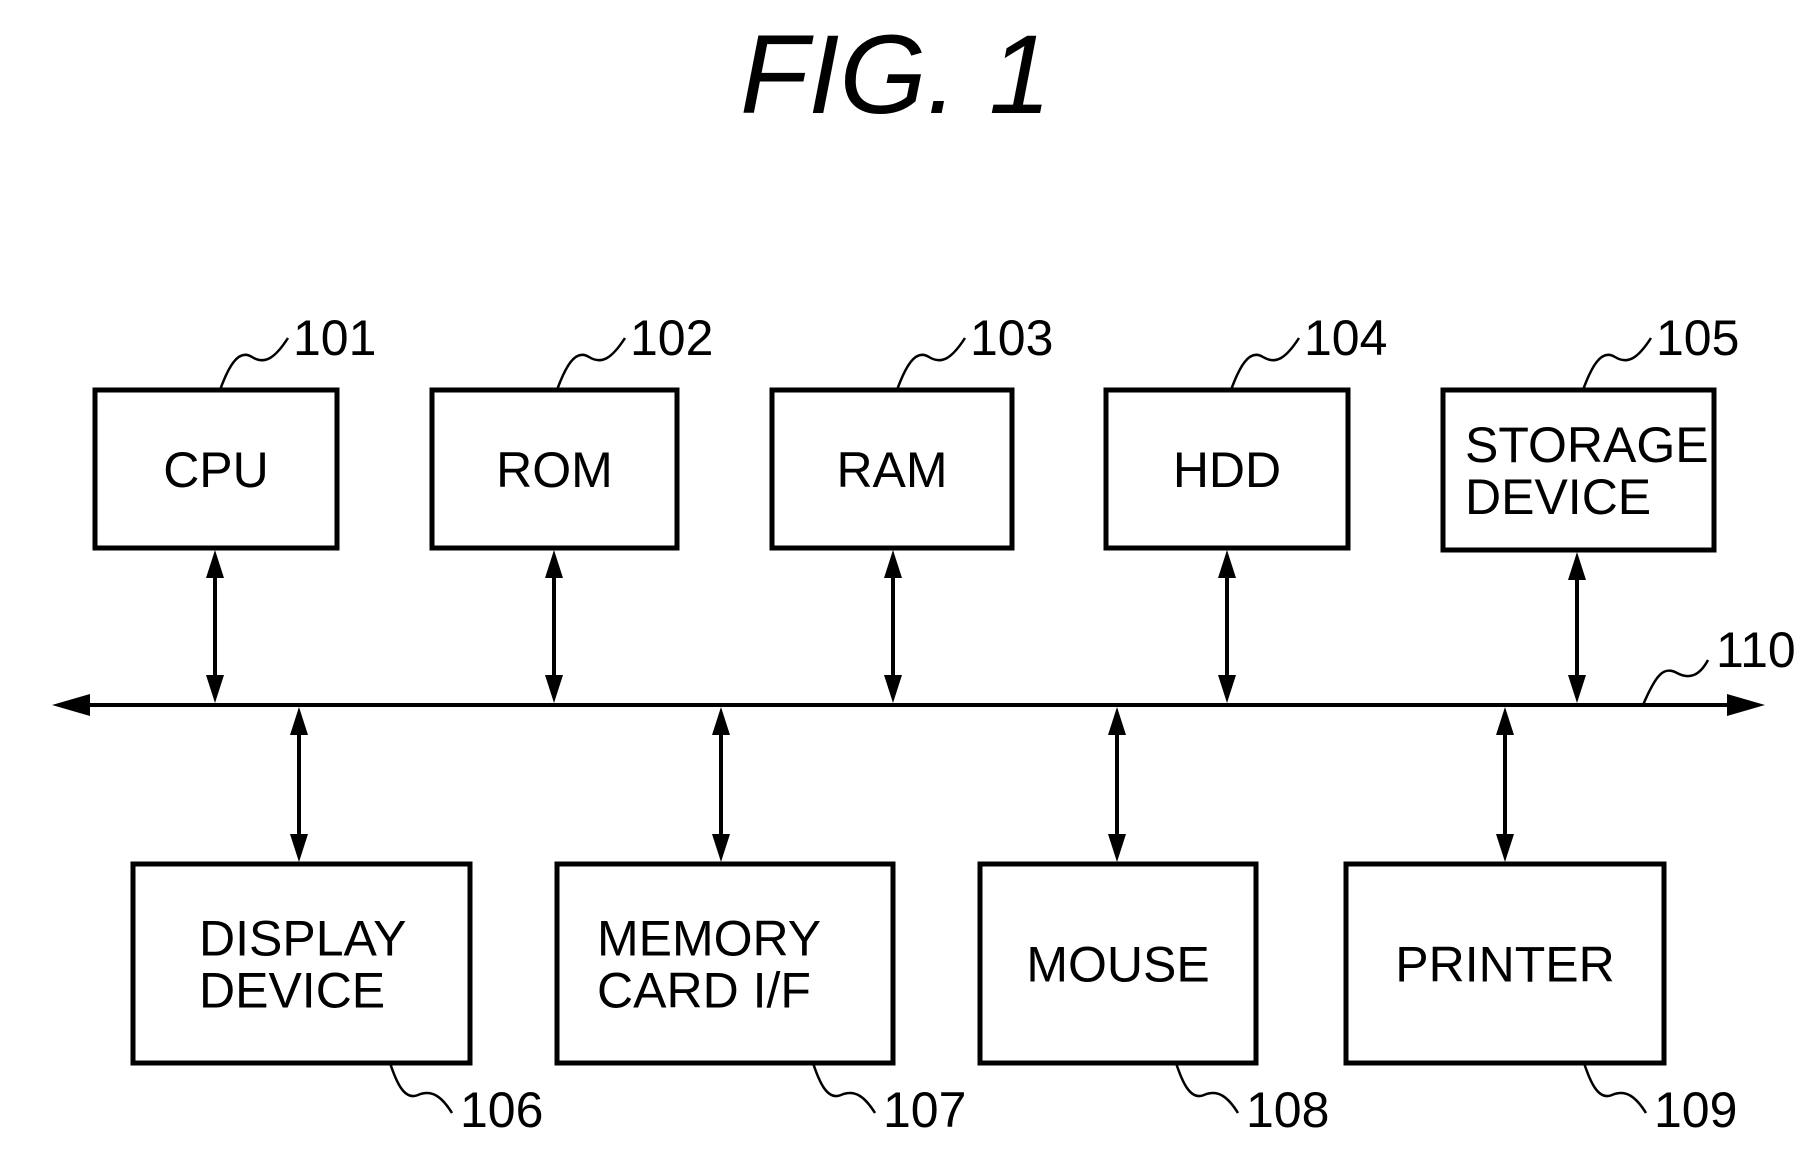 This screenshot has width=1815, height=1165. I want to click on rom-ref-number: 102, so click(671, 338).